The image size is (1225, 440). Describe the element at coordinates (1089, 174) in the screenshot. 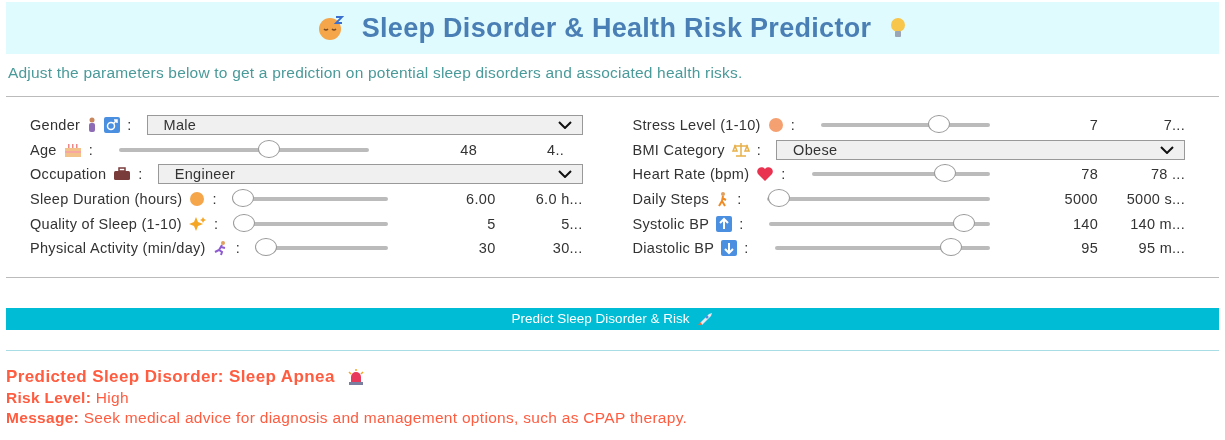

I see `value-text: 78` at that location.